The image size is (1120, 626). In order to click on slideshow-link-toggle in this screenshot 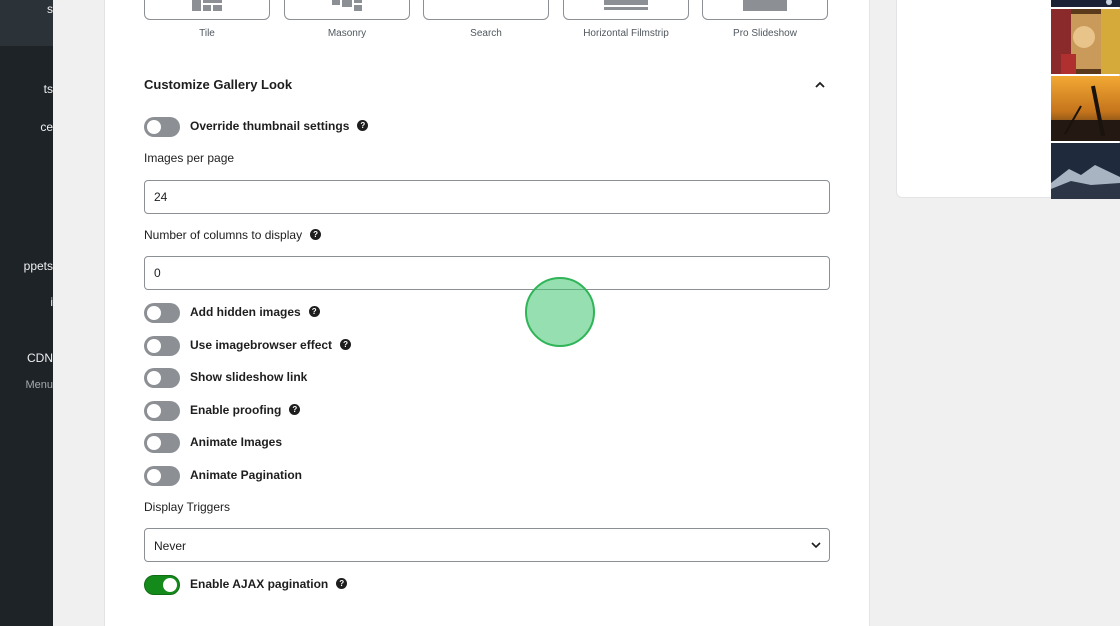, I will do `click(162, 378)`.